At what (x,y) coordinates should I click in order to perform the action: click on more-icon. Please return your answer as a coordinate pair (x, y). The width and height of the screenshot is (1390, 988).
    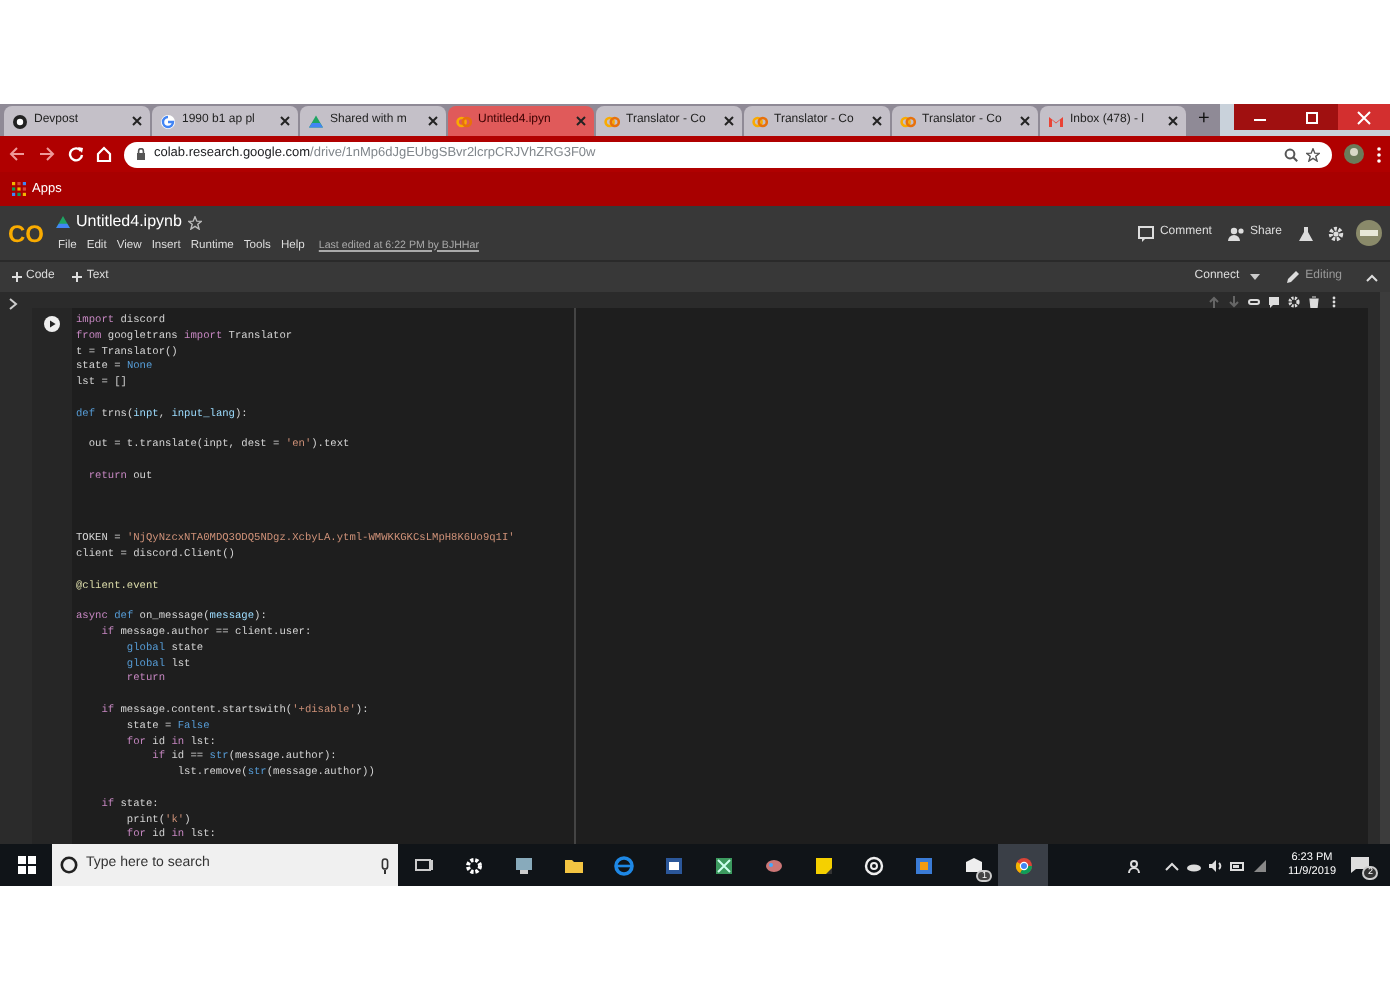
    Looking at the image, I should click on (1334, 302).